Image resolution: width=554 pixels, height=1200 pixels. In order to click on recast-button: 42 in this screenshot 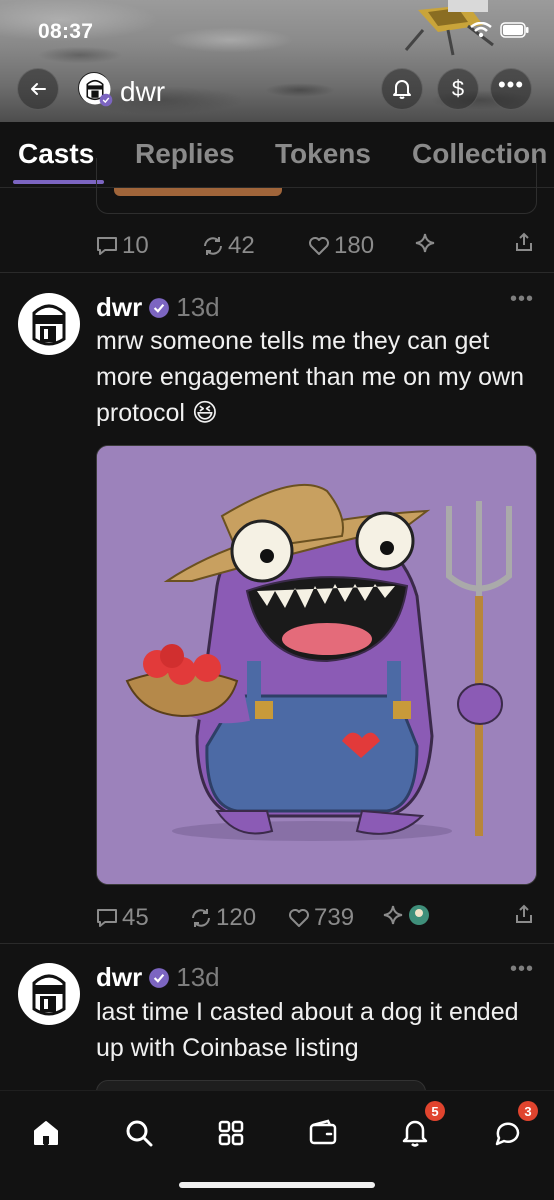, I will do `click(228, 246)`.